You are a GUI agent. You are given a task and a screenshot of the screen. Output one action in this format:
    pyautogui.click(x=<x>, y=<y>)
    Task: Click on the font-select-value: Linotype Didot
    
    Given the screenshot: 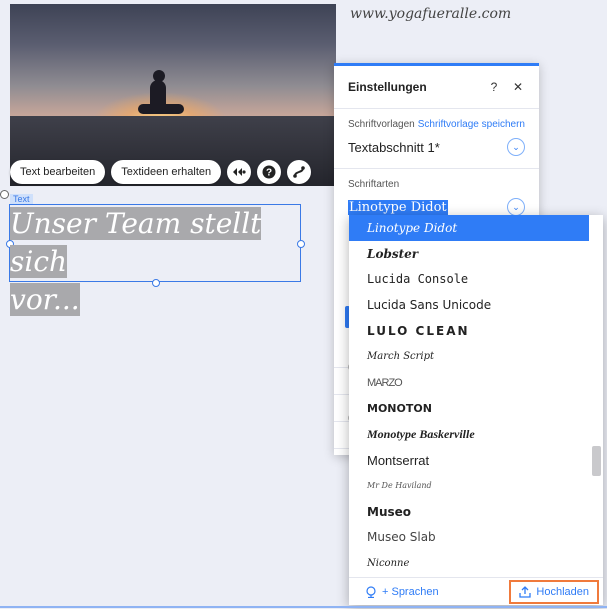 What is the action you would take?
    pyautogui.click(x=398, y=207)
    